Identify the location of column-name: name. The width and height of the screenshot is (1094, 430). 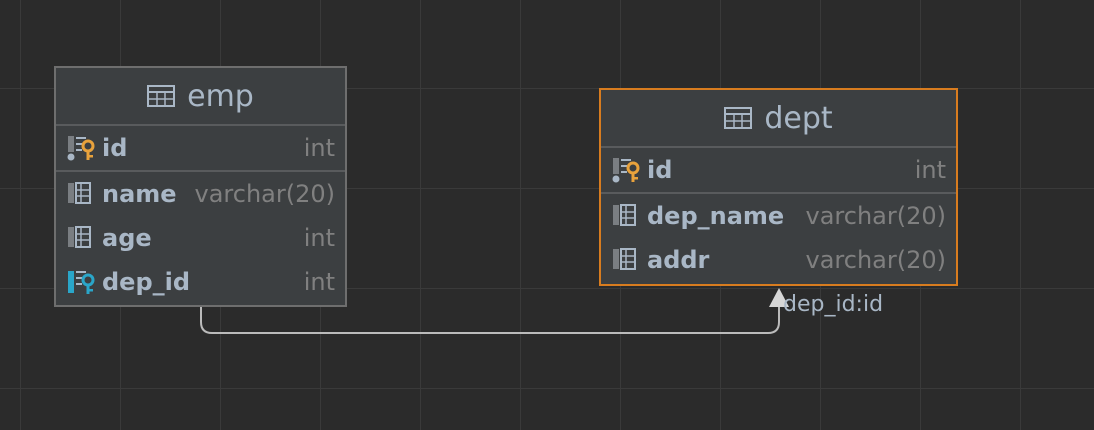
(139, 194).